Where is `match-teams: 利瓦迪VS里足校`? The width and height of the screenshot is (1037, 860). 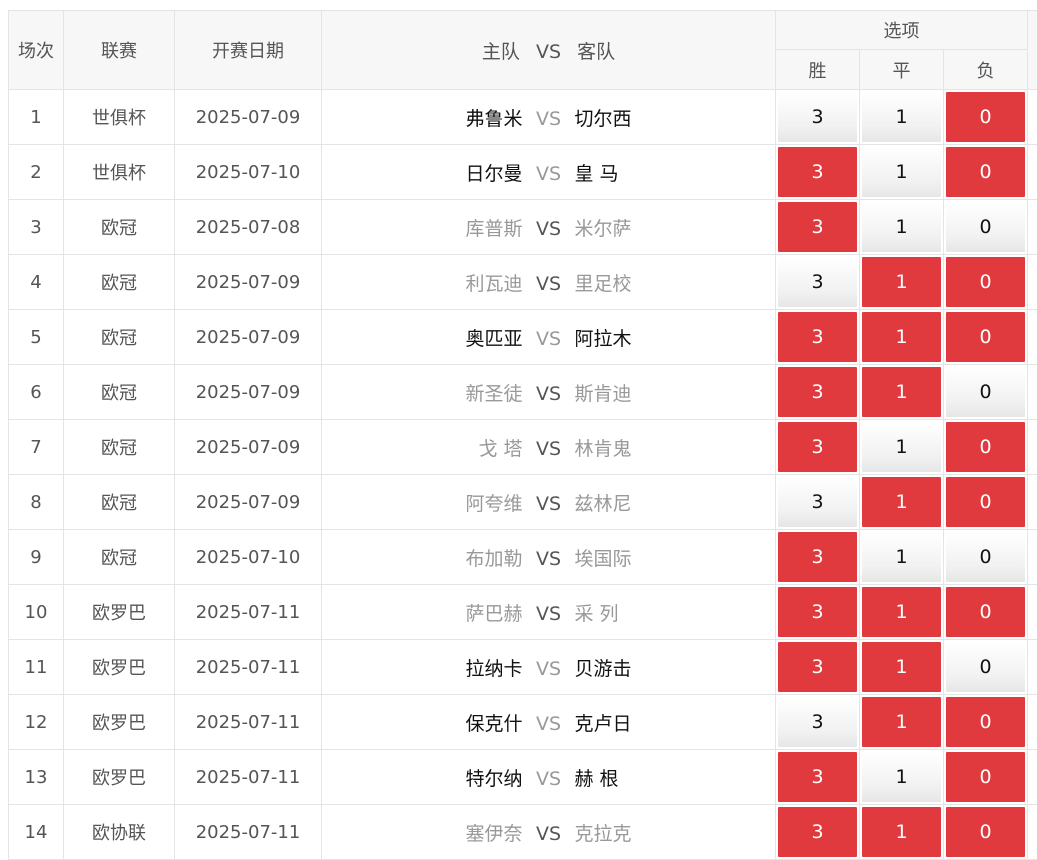
match-teams: 利瓦迪VS里足校 is located at coordinates (549, 282).